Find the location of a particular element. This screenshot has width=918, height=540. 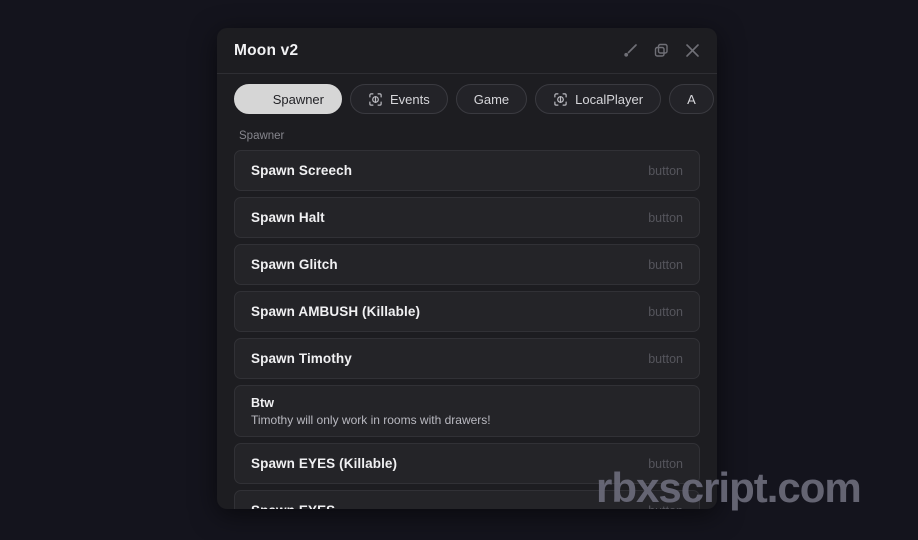

list-item: Spawn Screech button is located at coordinates (467, 170).